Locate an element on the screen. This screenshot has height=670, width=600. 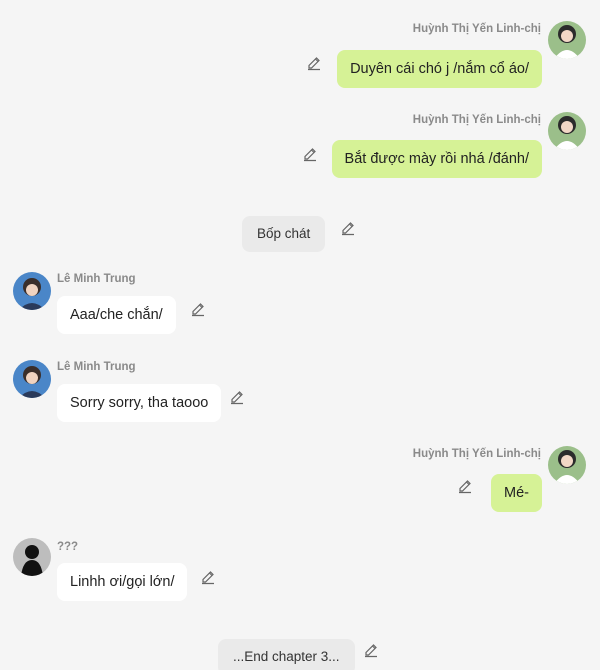
message-bubble: Linhh ơi/gọi lớn/ is located at coordinates (122, 582).